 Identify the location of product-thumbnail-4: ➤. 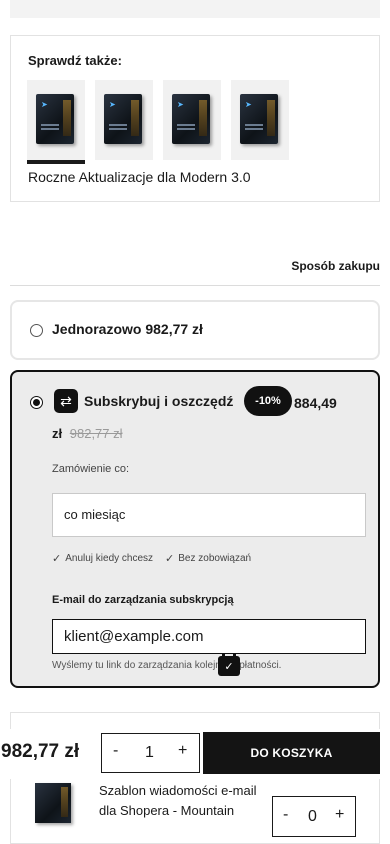
(260, 120).